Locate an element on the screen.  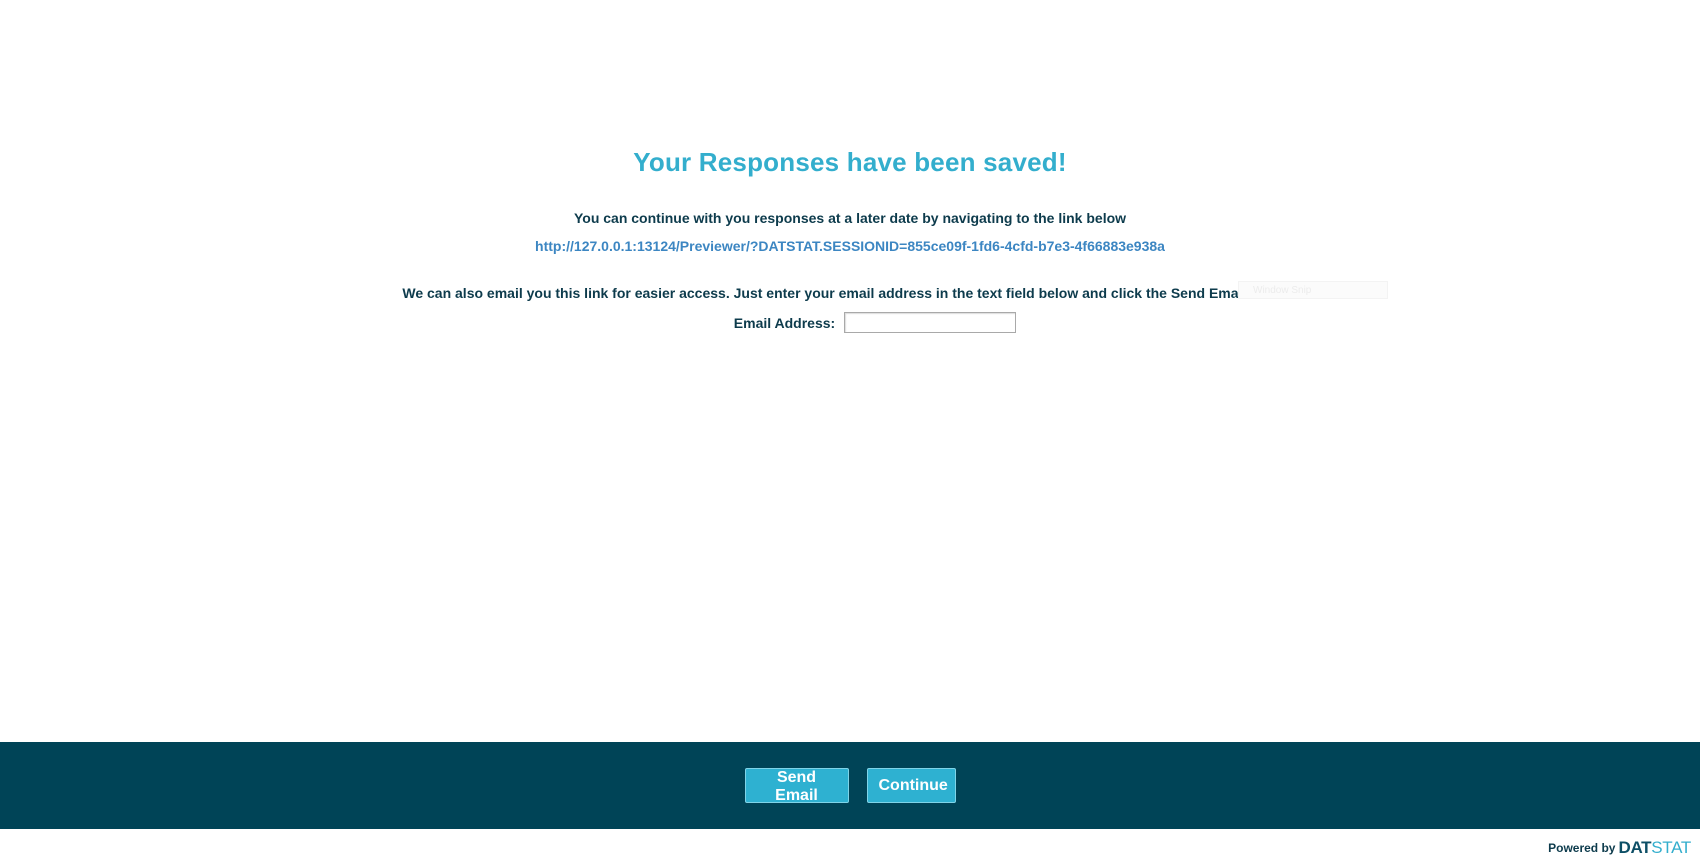
brand-part1: DAT is located at coordinates (1635, 847).